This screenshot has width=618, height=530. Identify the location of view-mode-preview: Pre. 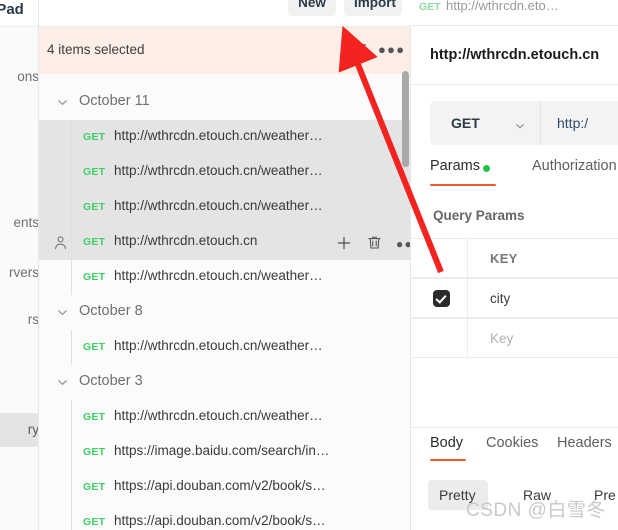
(605, 495).